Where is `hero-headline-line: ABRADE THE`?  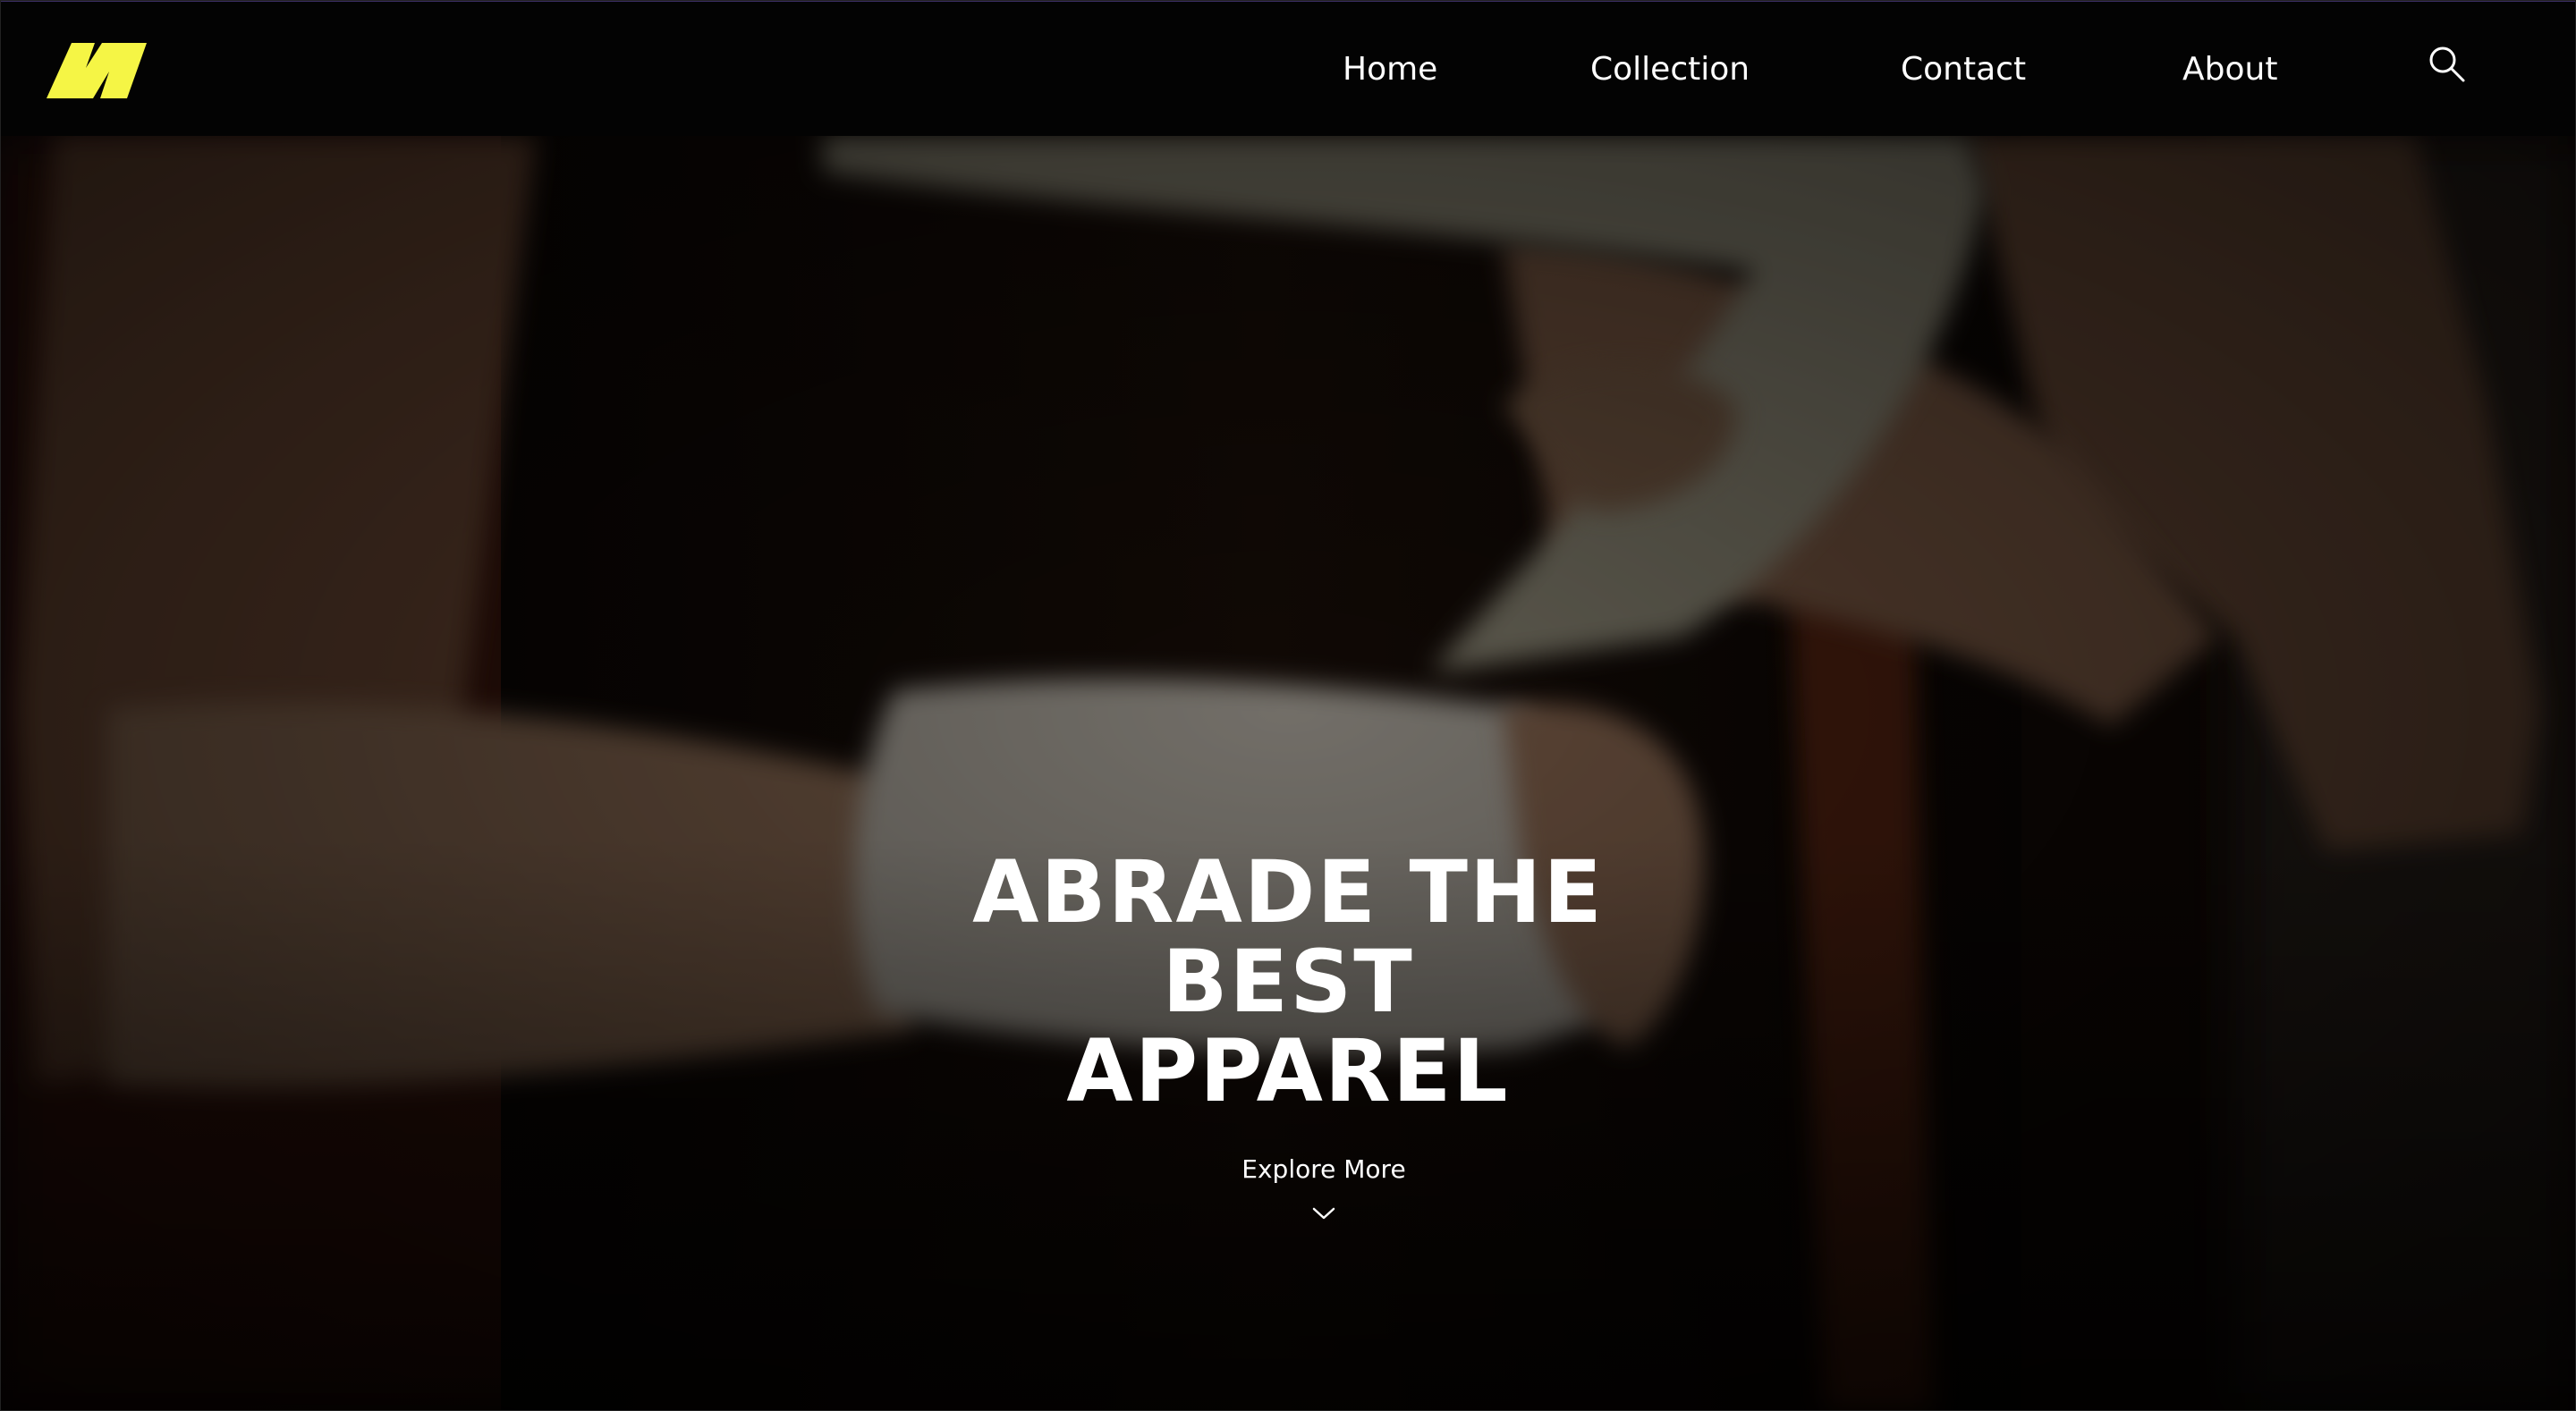
hero-headline-line: ABRADE THE is located at coordinates (1288, 892).